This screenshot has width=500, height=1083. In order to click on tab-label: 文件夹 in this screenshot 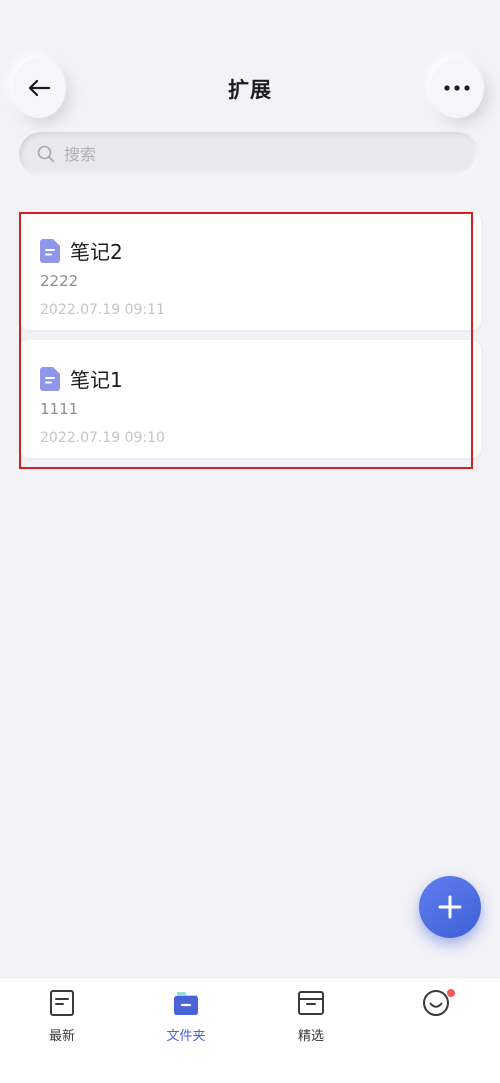, I will do `click(186, 1036)`.